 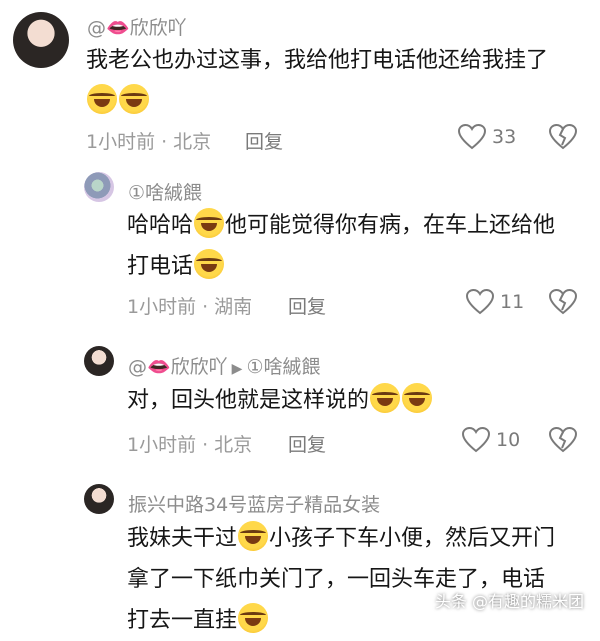 I want to click on reply-to-username: ①啥絾餵, so click(x=283, y=367).